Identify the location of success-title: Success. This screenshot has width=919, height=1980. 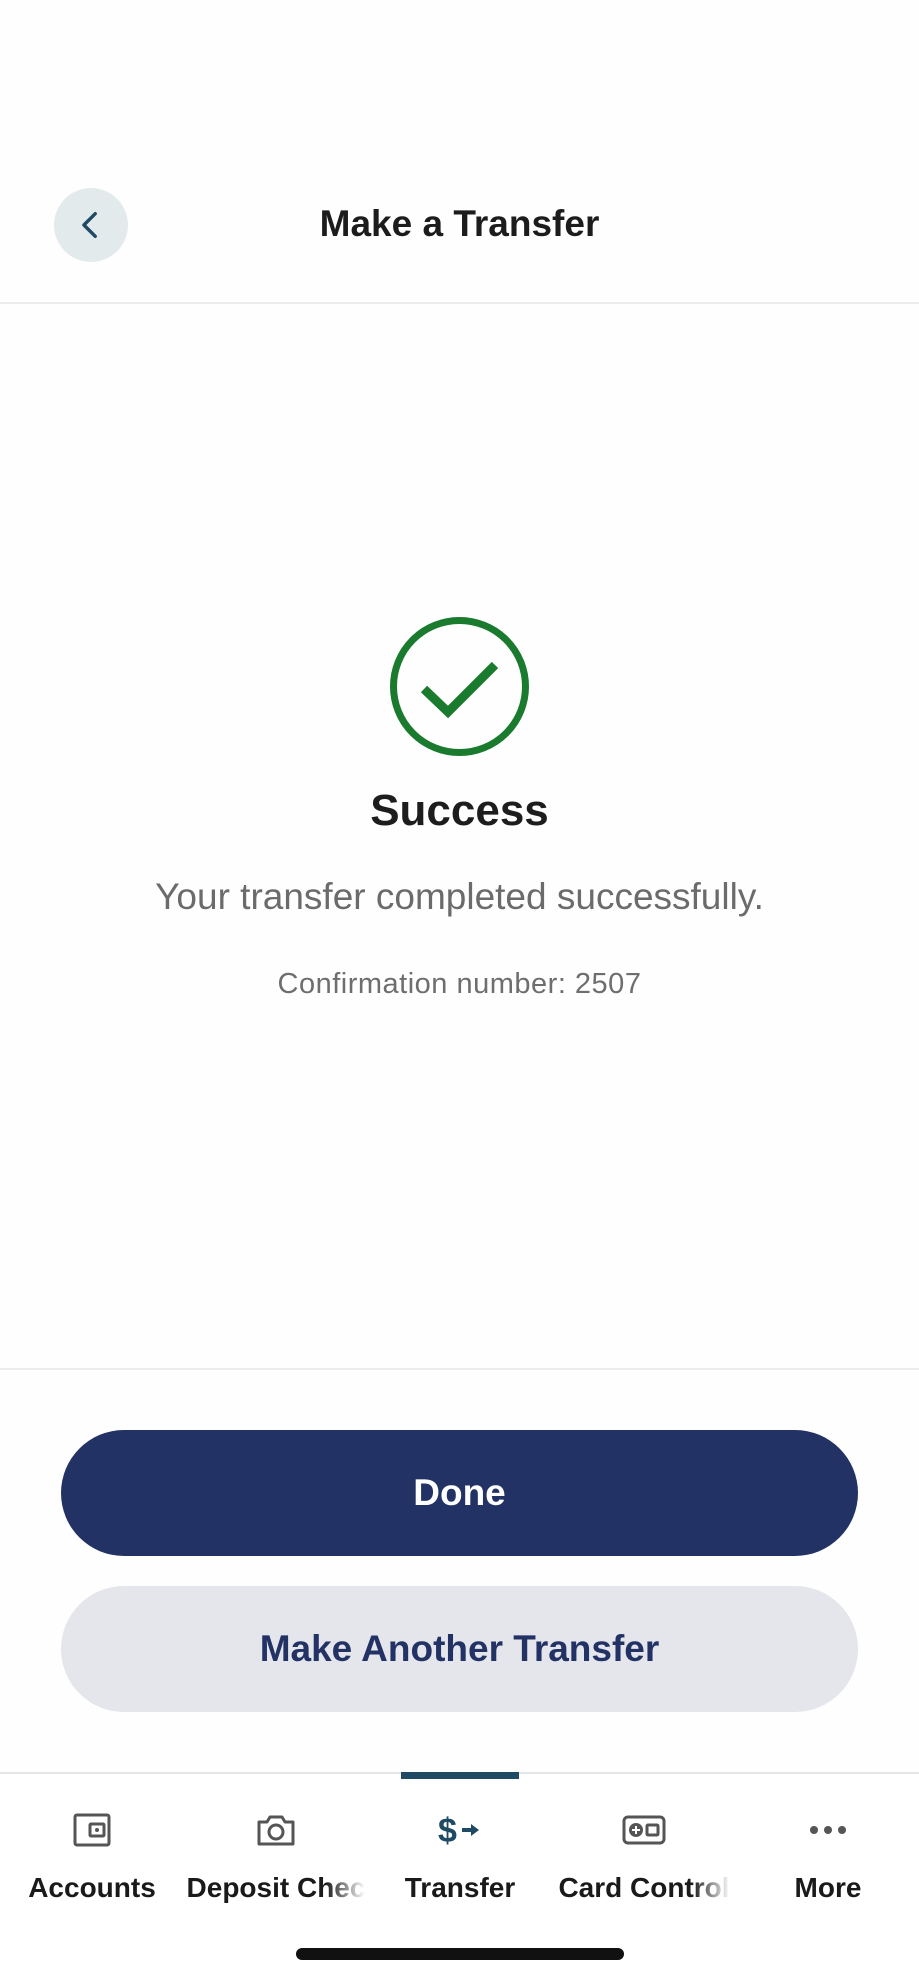
(459, 810).